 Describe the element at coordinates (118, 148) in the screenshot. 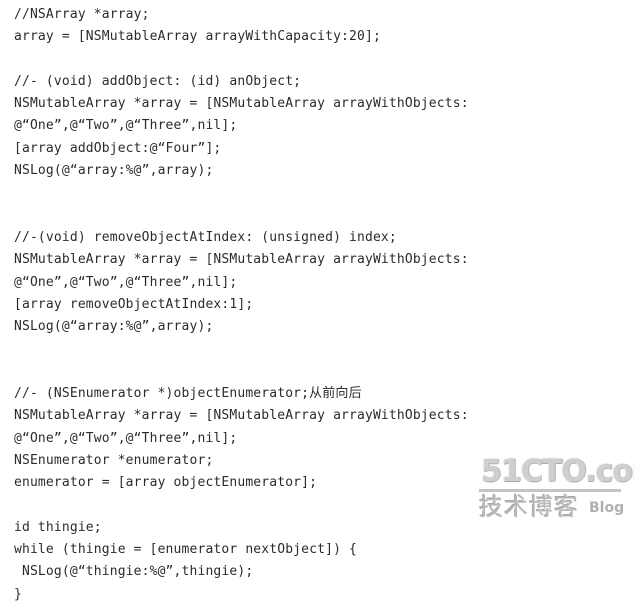

I see `code-line: [array addObject:@“Four”];` at that location.